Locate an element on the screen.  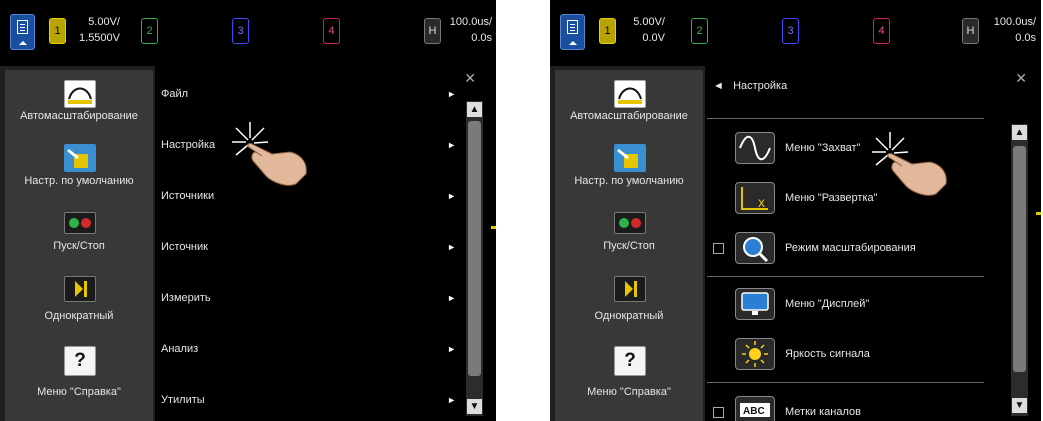
sine-wave-icon is located at coordinates (755, 148).